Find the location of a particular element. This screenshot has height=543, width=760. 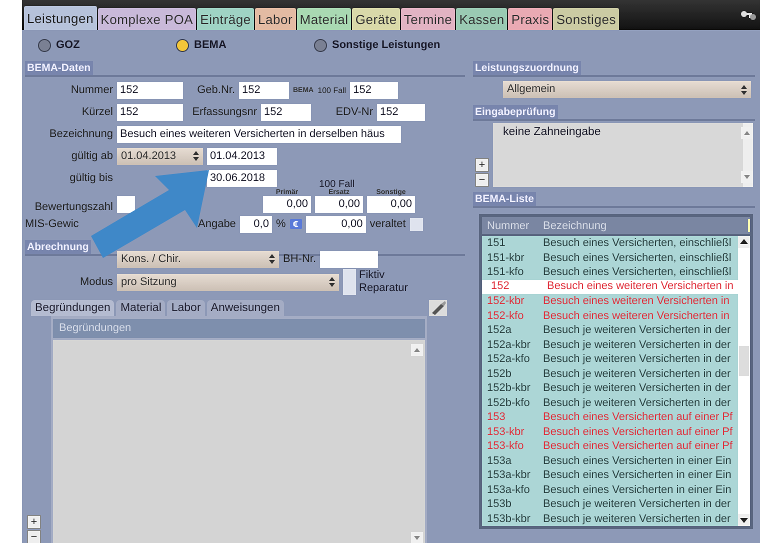

radio-button: Sonstige Leistungen is located at coordinates (377, 45).